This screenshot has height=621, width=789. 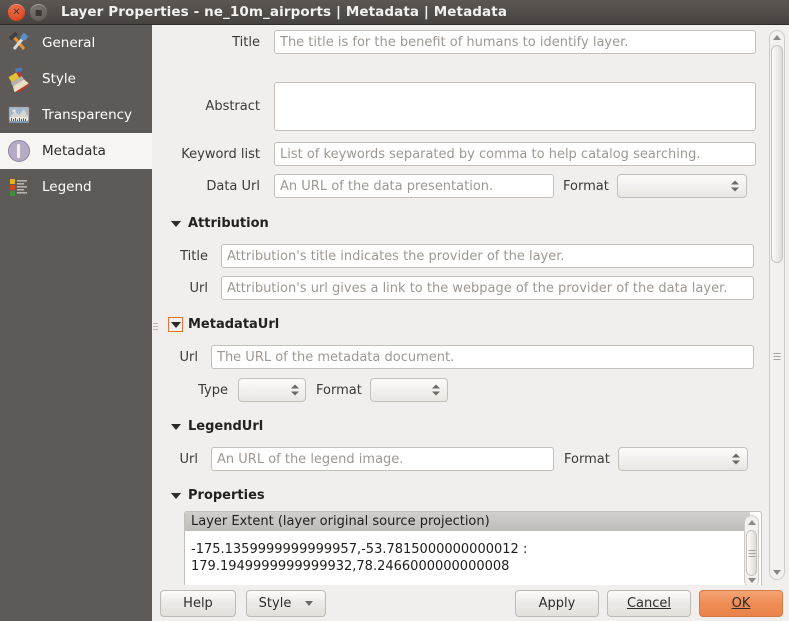 I want to click on close-glyph: ✕, so click(x=16, y=12).